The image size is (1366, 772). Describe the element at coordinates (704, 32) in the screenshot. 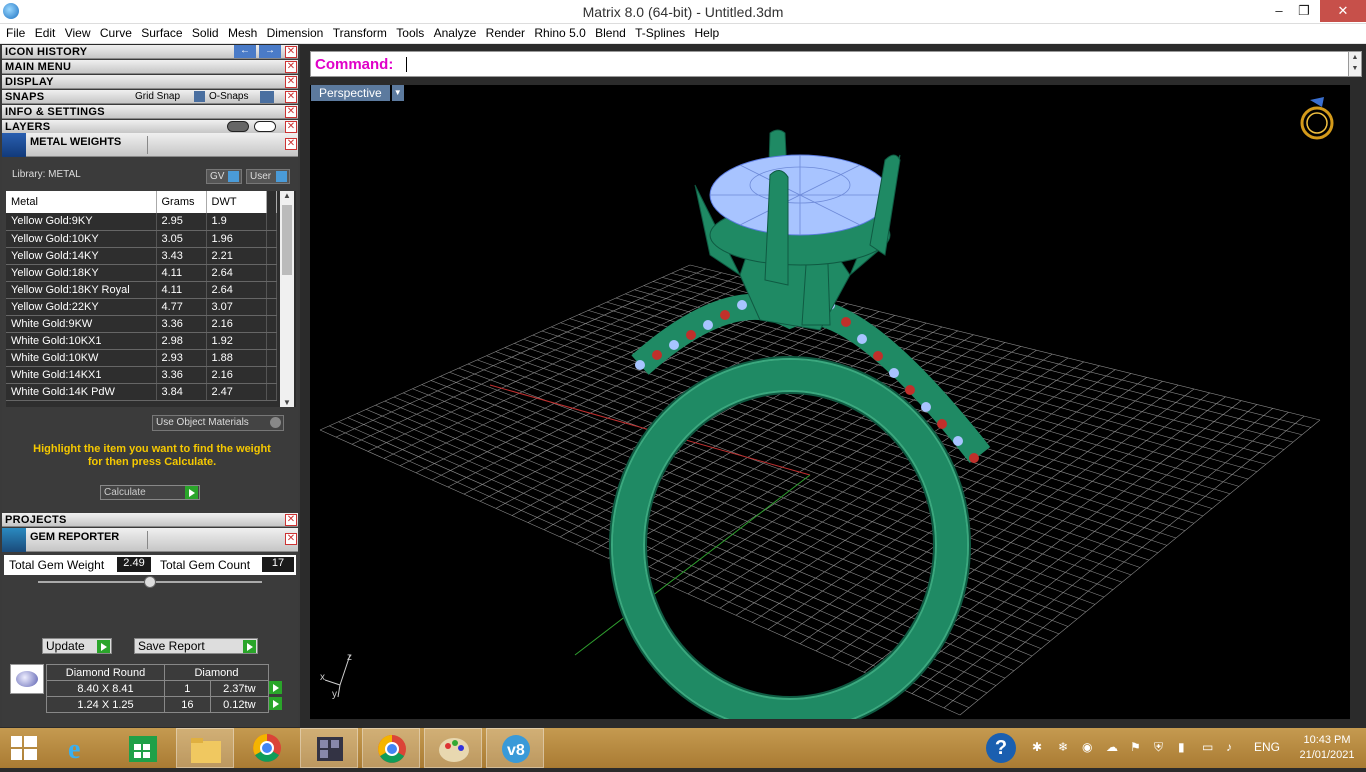

I see `menu-help: Help` at that location.